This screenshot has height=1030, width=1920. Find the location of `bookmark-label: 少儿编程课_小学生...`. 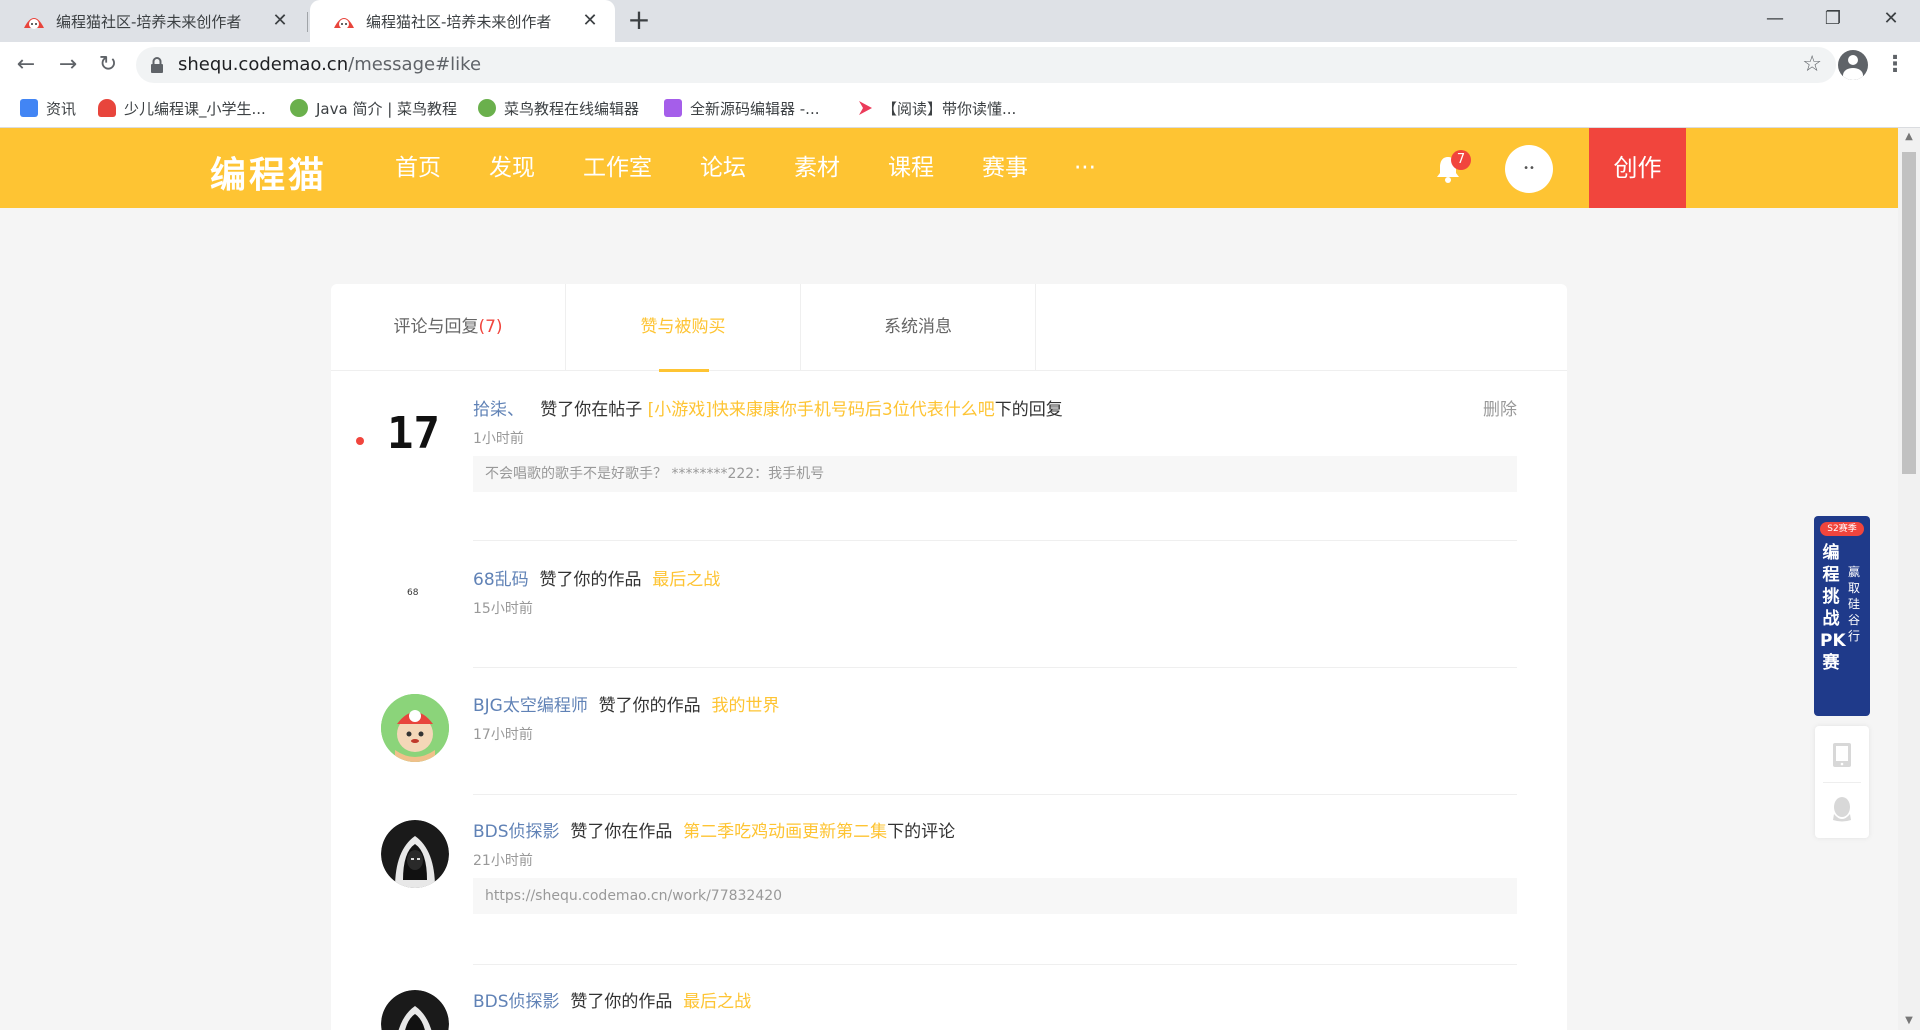

bookmark-label: 少儿编程课_小学生... is located at coordinates (195, 108).